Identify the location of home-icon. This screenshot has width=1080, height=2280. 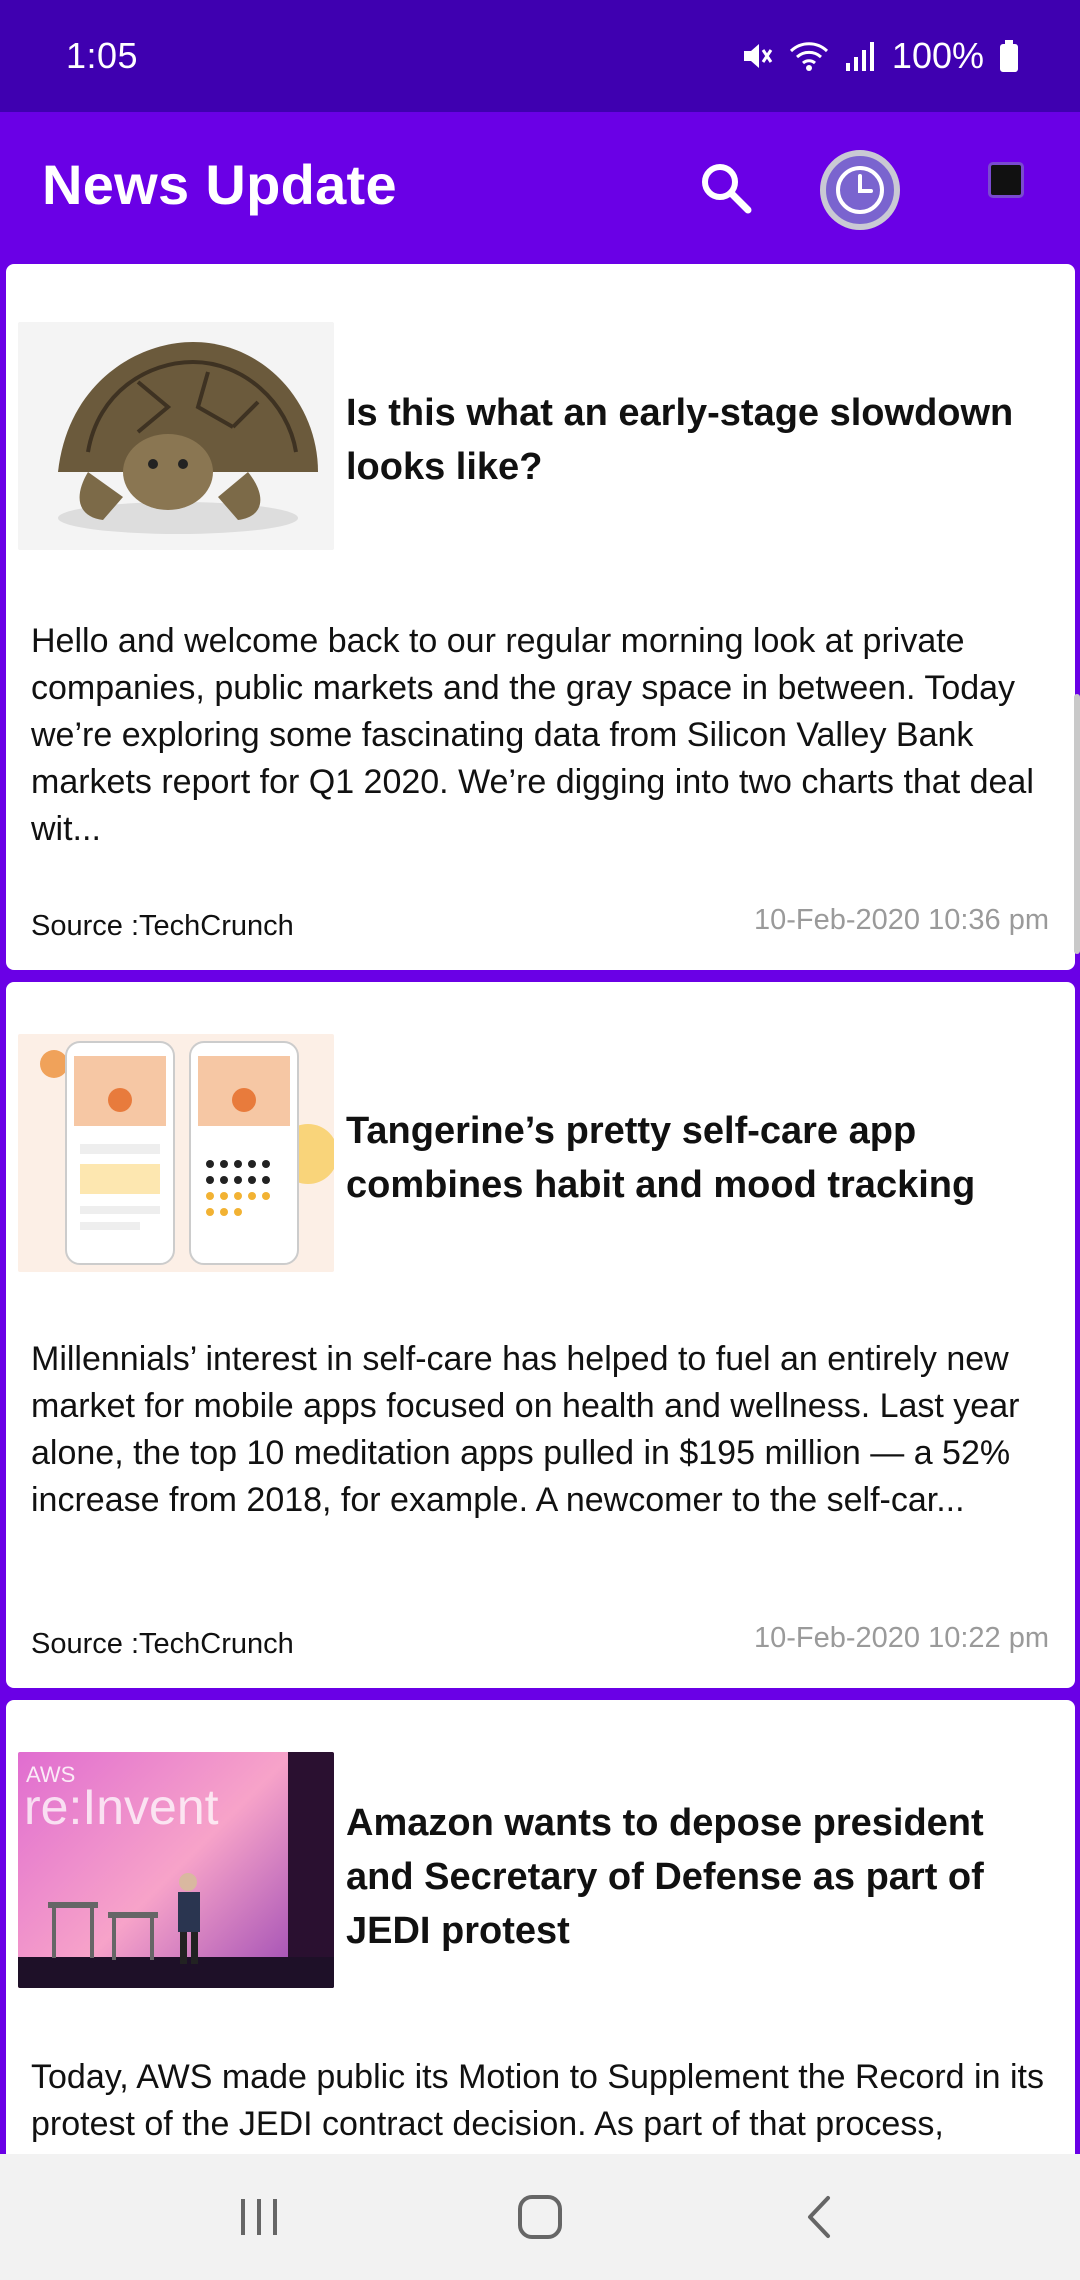
(540, 2217).